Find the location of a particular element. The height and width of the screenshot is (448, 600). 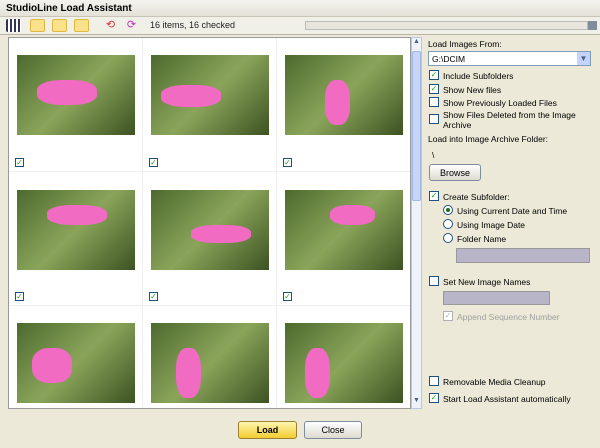

radio-folder-name is located at coordinates (448, 238).